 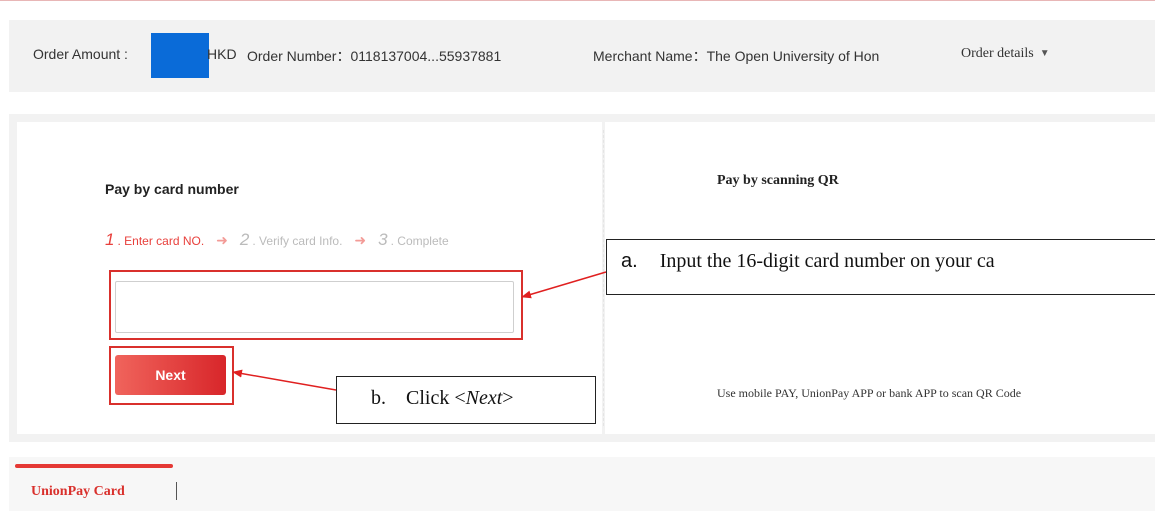 I want to click on merchant-name: Merchant Name：The Open University of Hon, so click(x=736, y=56).